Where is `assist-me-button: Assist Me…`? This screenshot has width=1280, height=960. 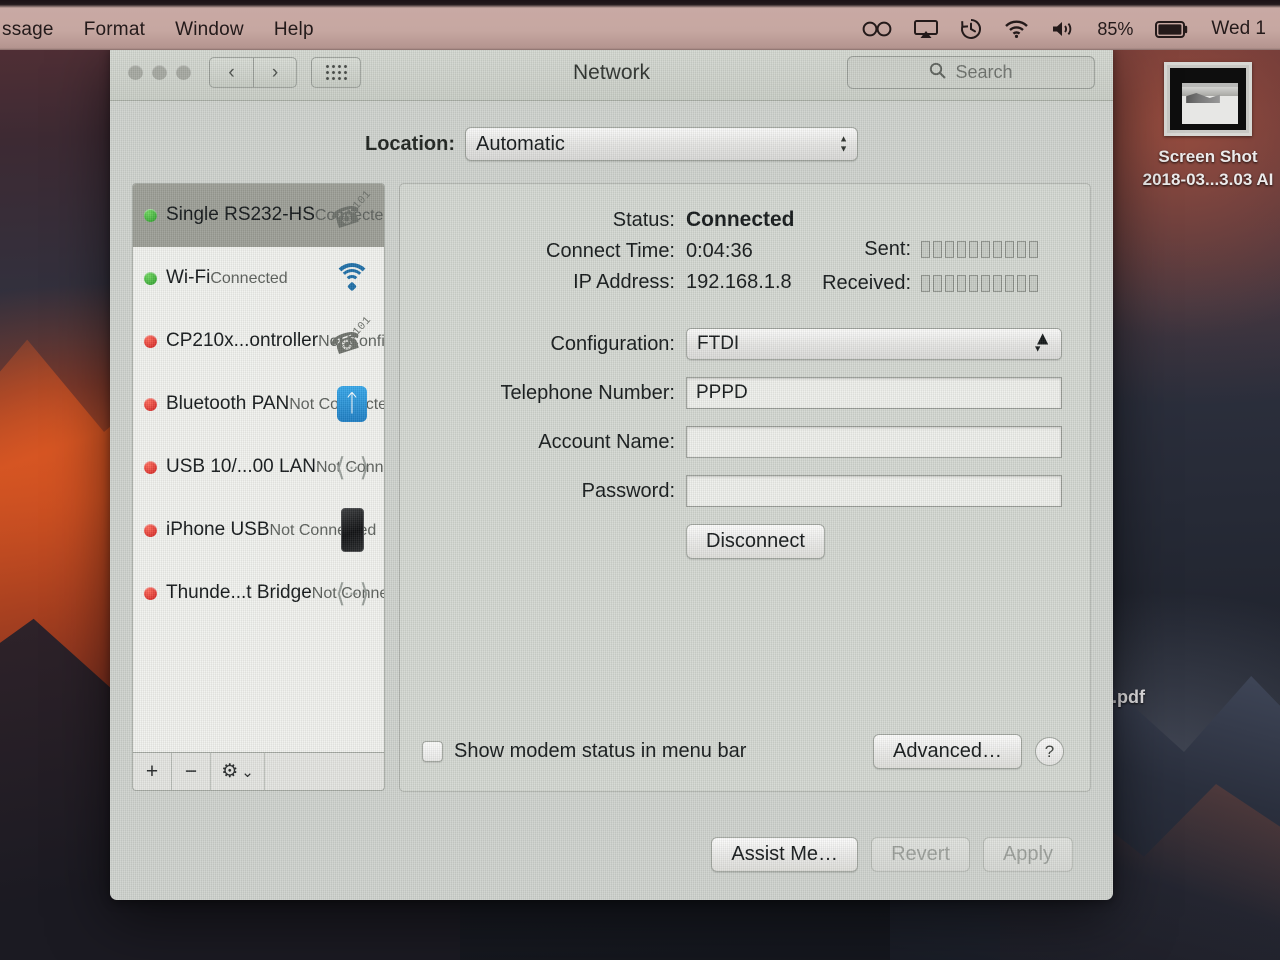 assist-me-button: Assist Me… is located at coordinates (785, 854).